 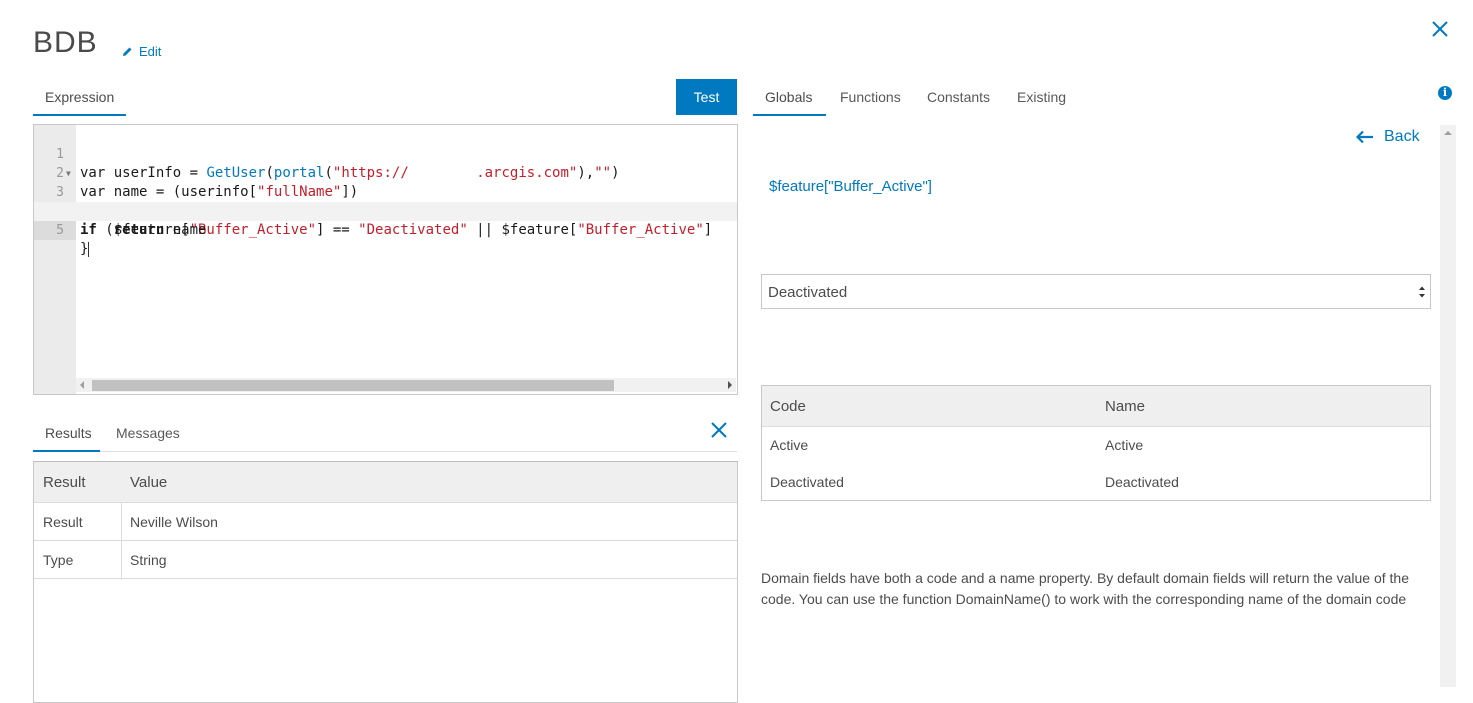 I want to click on cell-value: Neville Wilson, so click(x=174, y=522).